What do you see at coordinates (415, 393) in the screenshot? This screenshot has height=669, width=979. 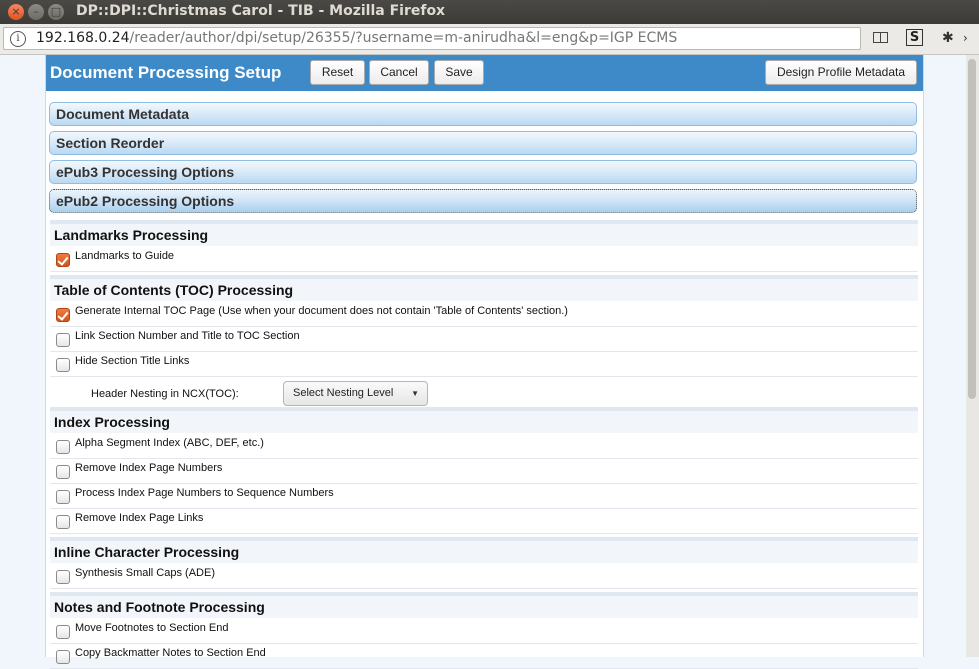 I see `caret-down-icon: ▼` at bounding box center [415, 393].